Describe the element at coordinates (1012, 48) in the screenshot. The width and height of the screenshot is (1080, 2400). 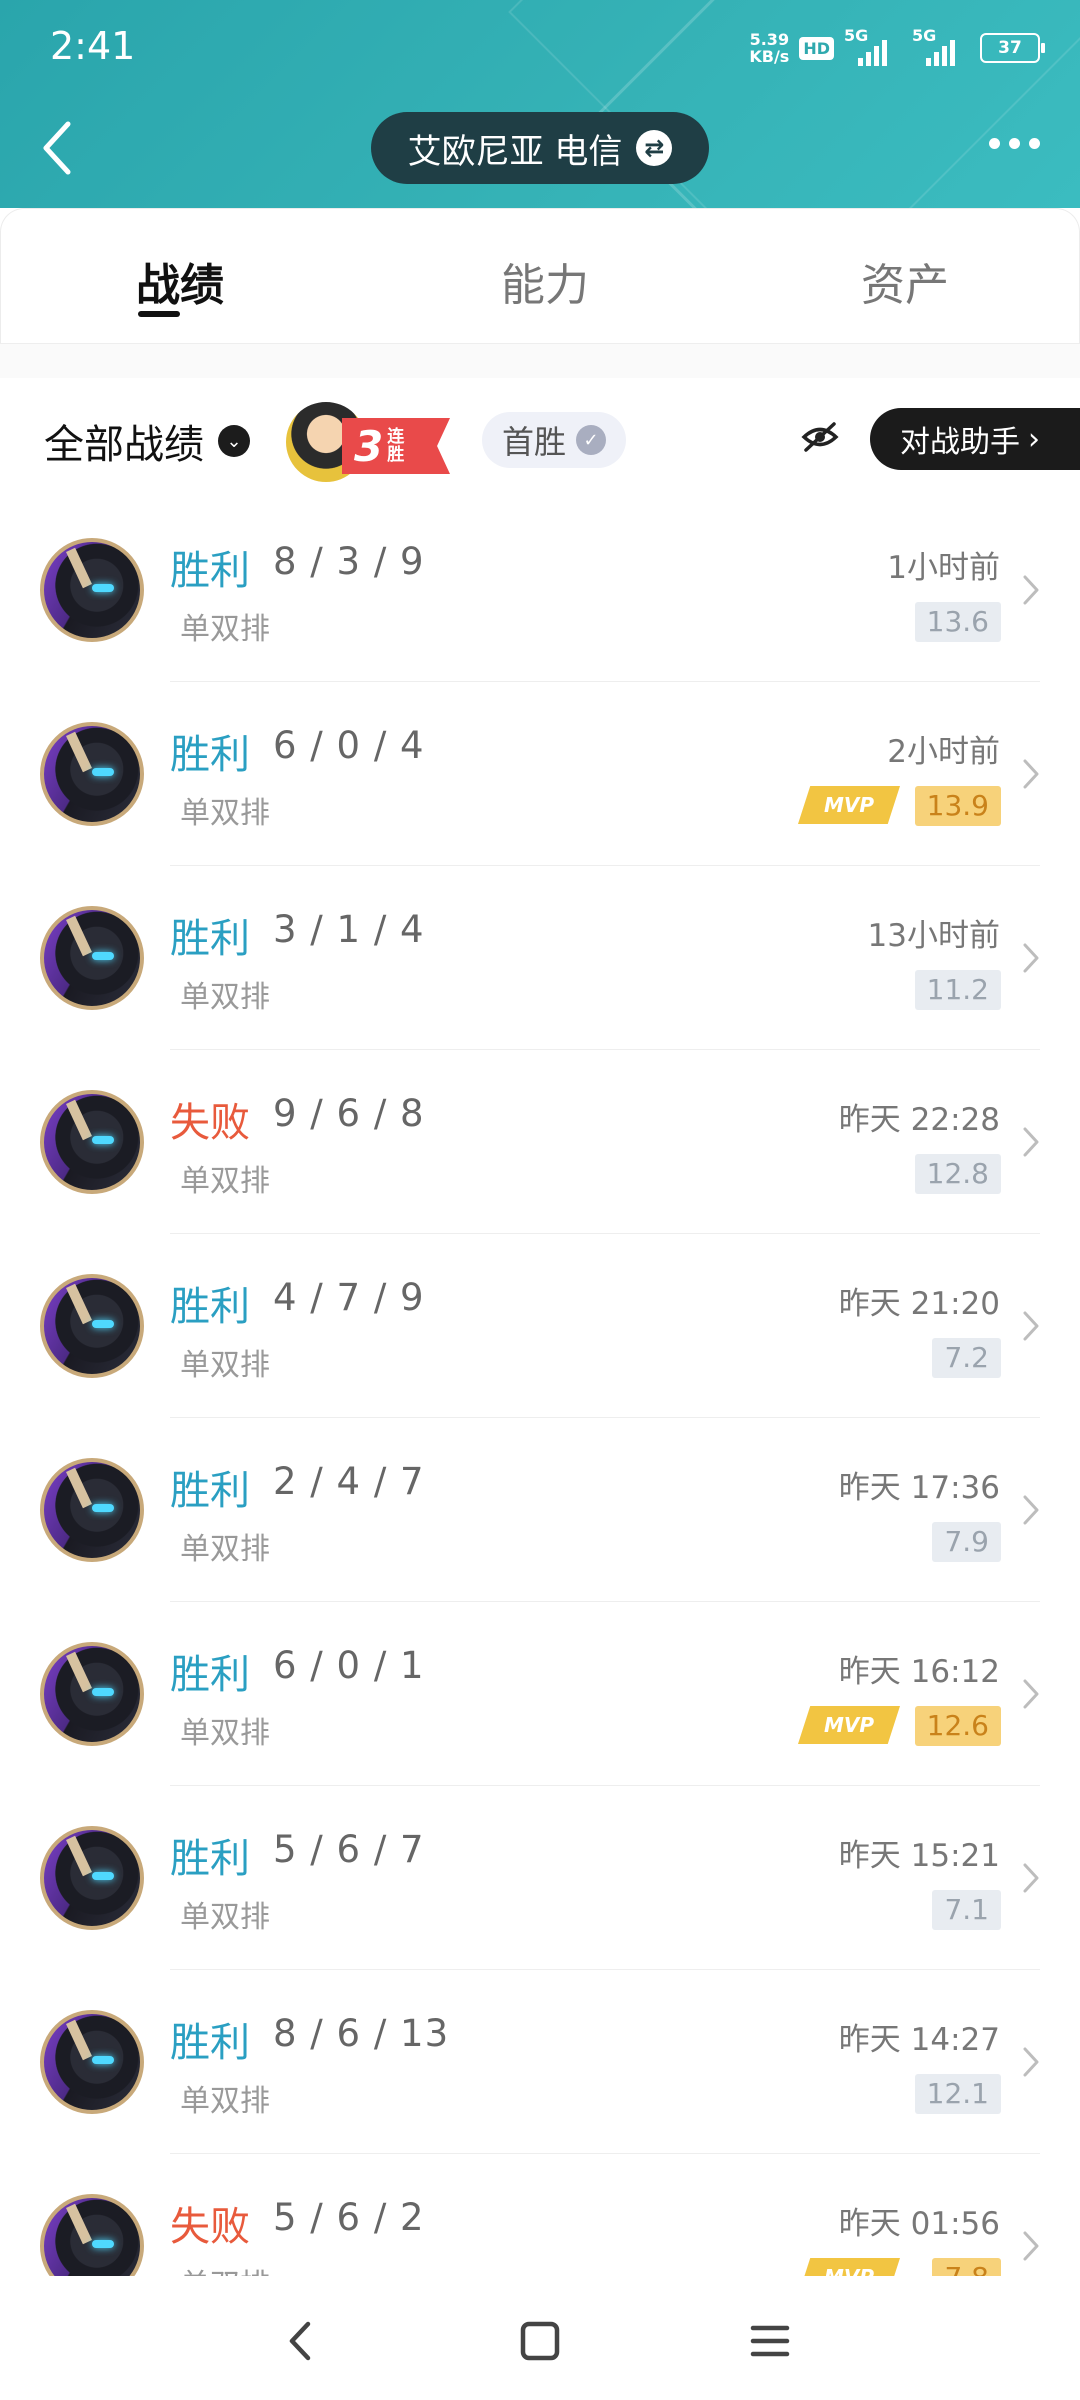
I see `battery-icon: 37` at that location.